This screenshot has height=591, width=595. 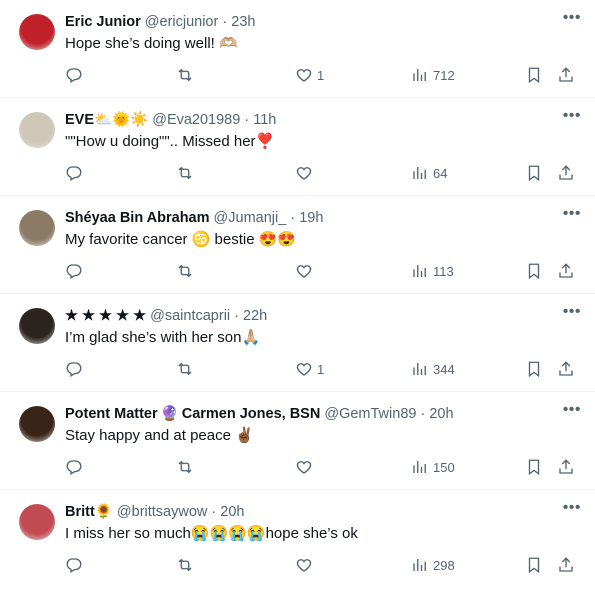 What do you see at coordinates (429, 173) in the screenshot?
I see `views-button: 64` at bounding box center [429, 173].